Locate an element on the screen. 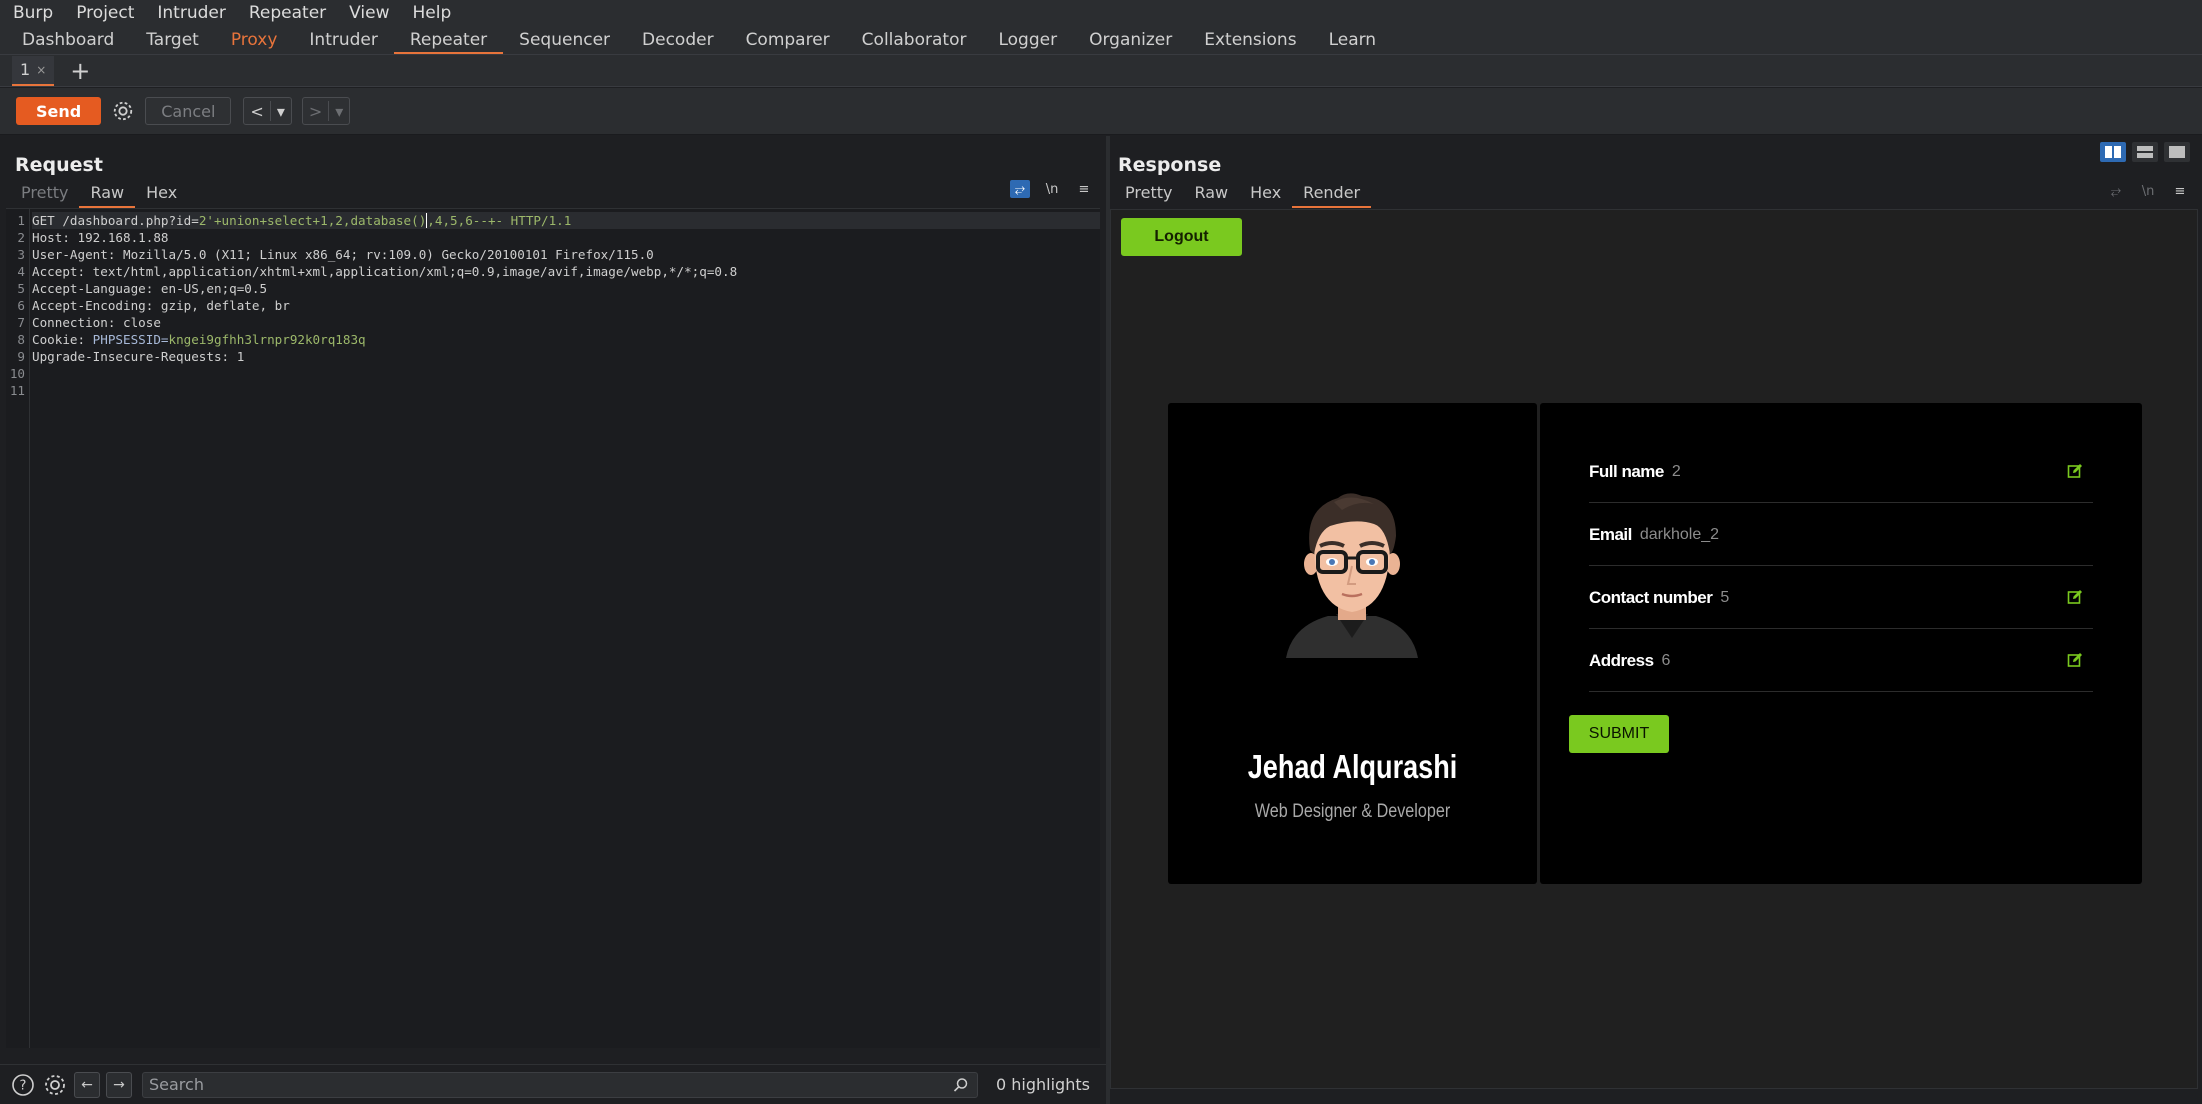 Image resolution: width=2202 pixels, height=1104 pixels. menu-intruder: Intruder is located at coordinates (189, 13).